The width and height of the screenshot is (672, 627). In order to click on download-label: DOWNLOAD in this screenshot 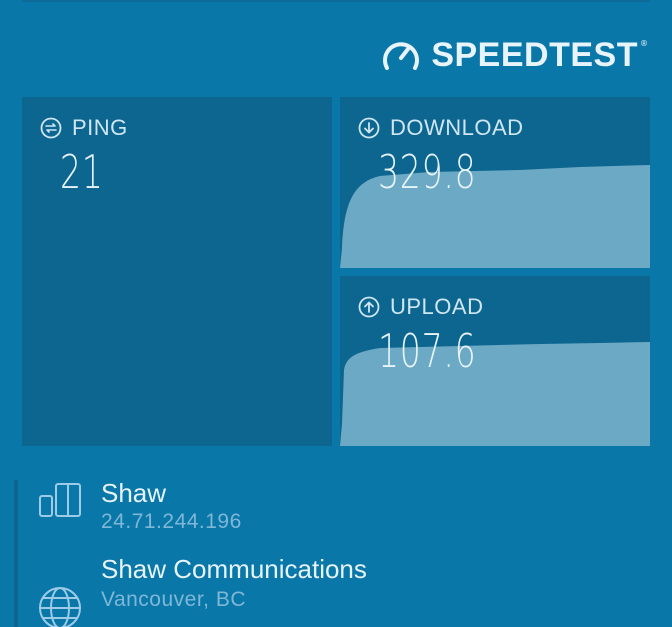, I will do `click(457, 127)`.